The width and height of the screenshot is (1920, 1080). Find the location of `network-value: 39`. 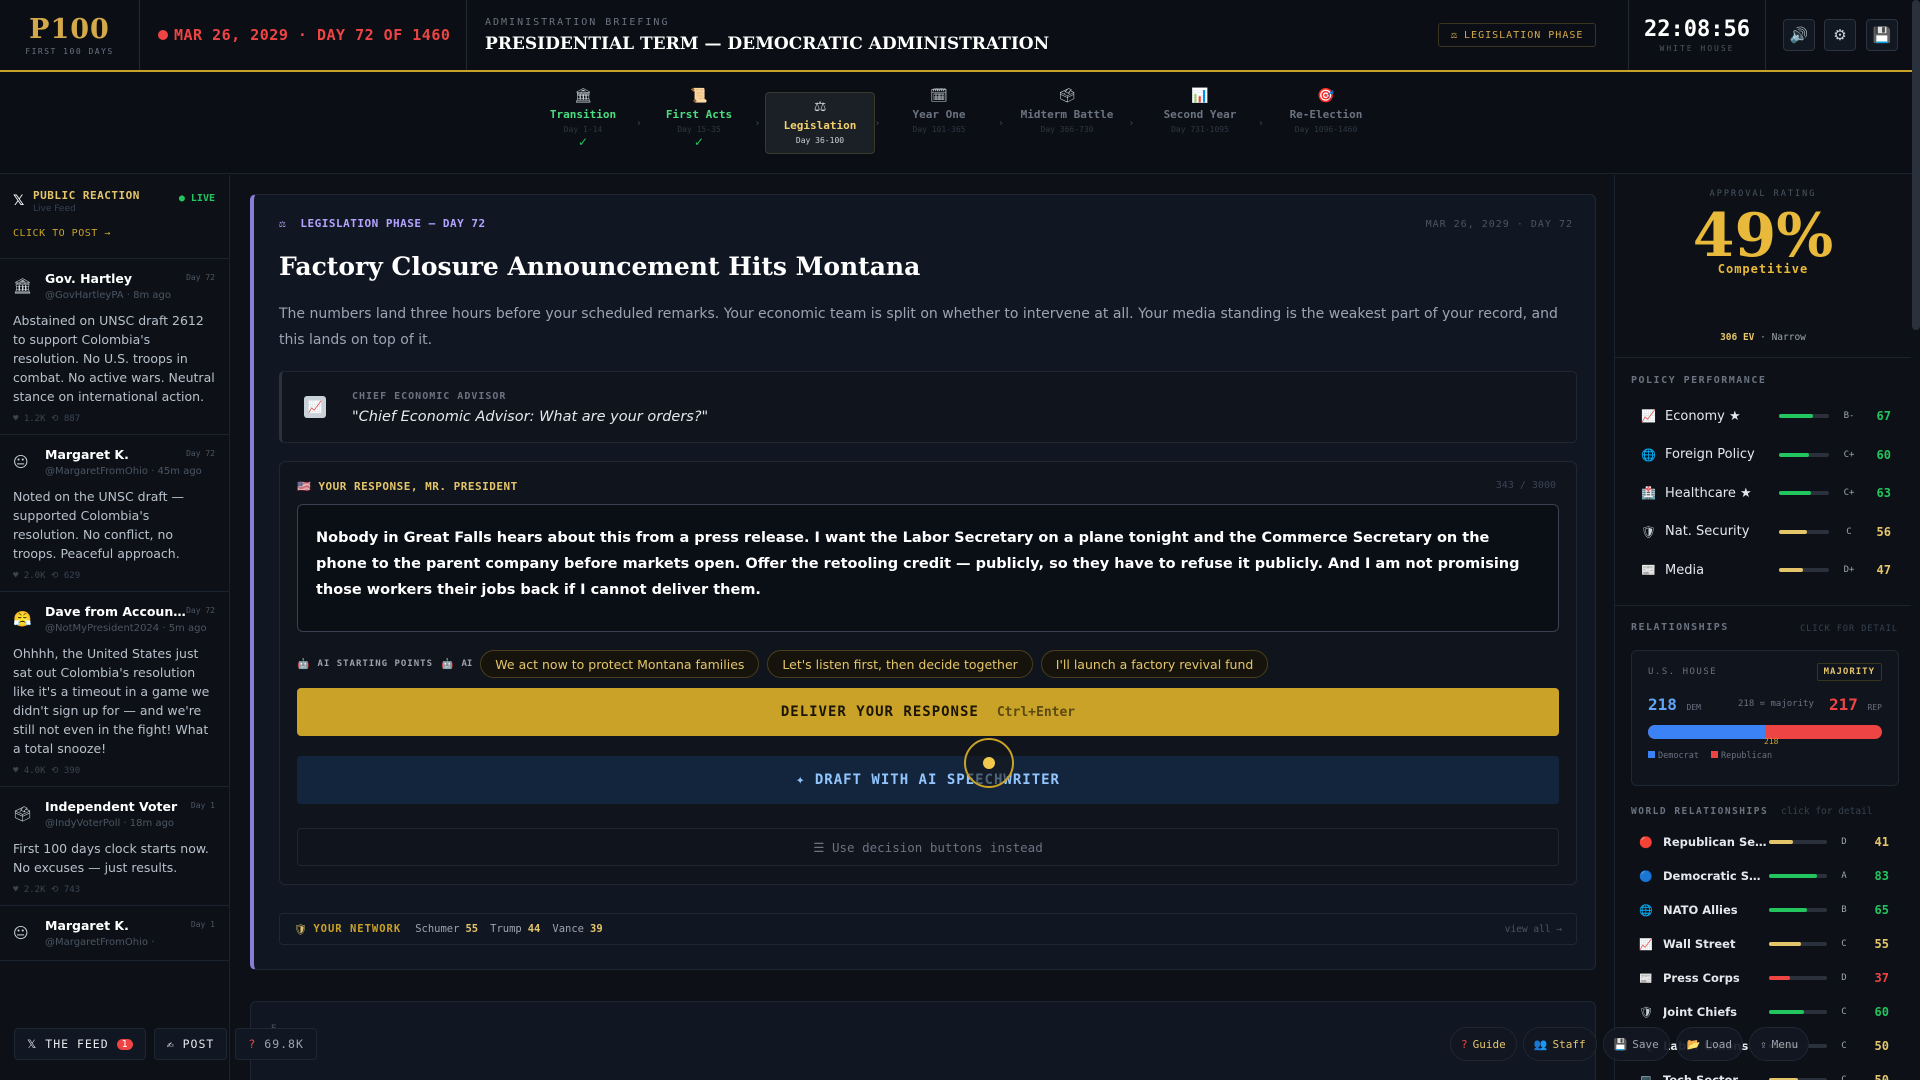

network-value: 39 is located at coordinates (596, 929).